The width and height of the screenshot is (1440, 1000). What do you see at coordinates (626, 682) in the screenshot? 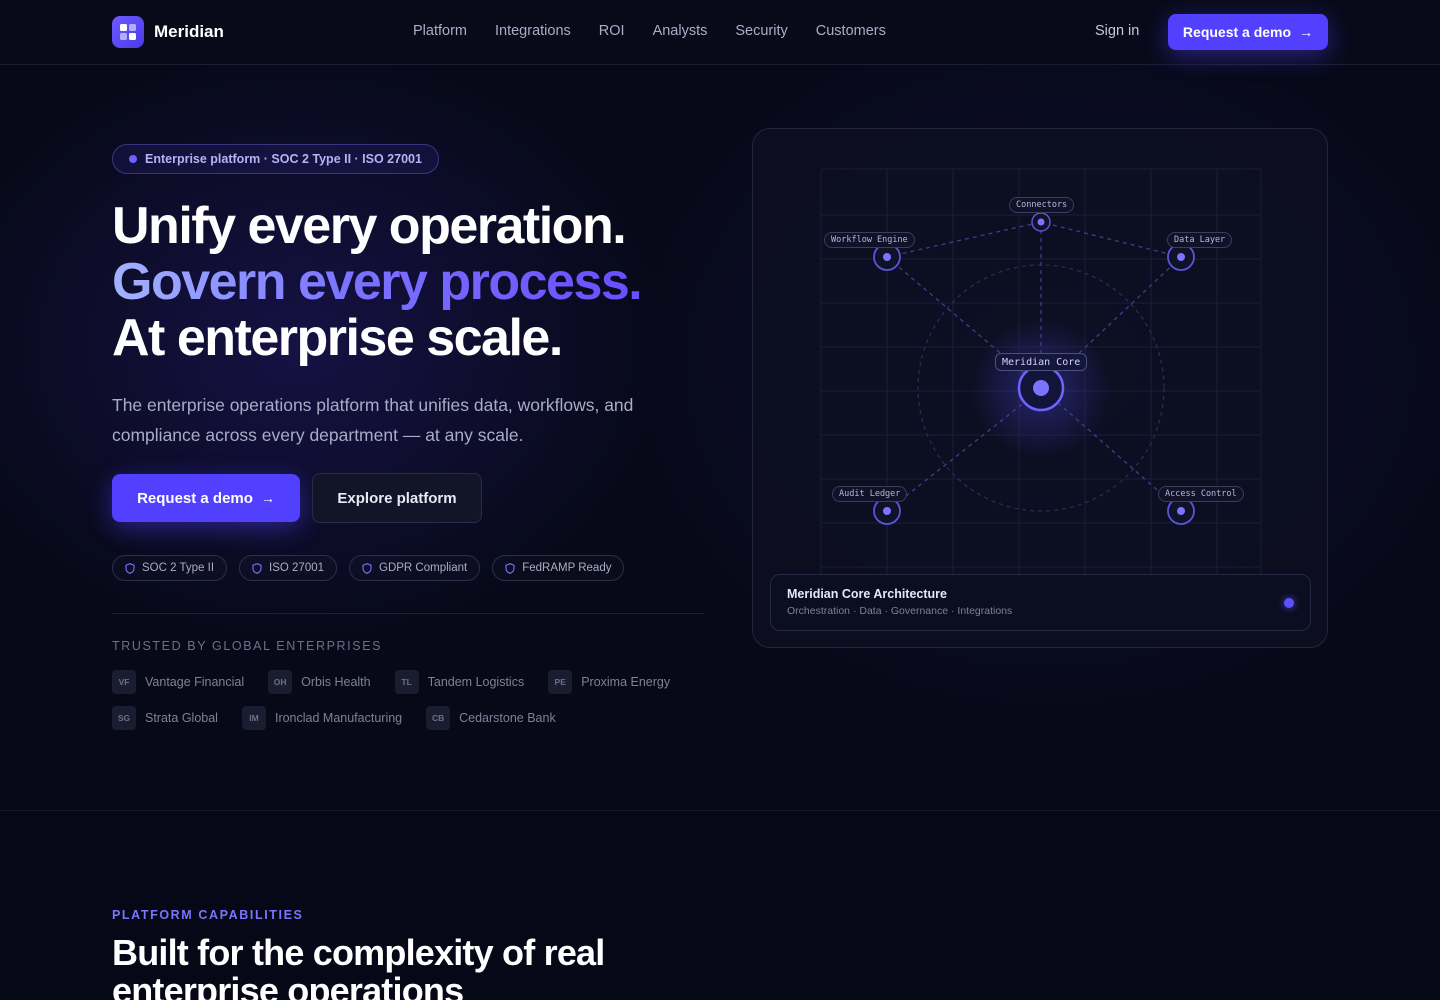
I see `company-name: Proxima Energy` at bounding box center [626, 682].